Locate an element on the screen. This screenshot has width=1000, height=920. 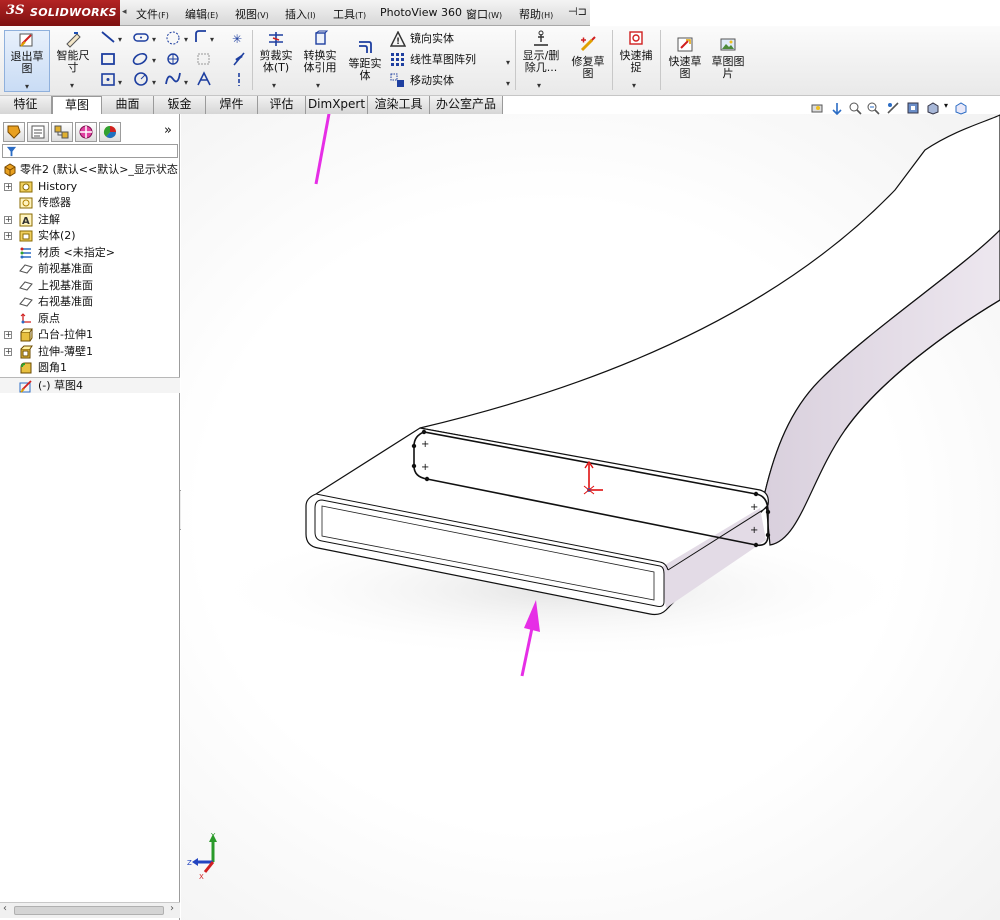
scrollbar-thumb is located at coordinates (89, 910).